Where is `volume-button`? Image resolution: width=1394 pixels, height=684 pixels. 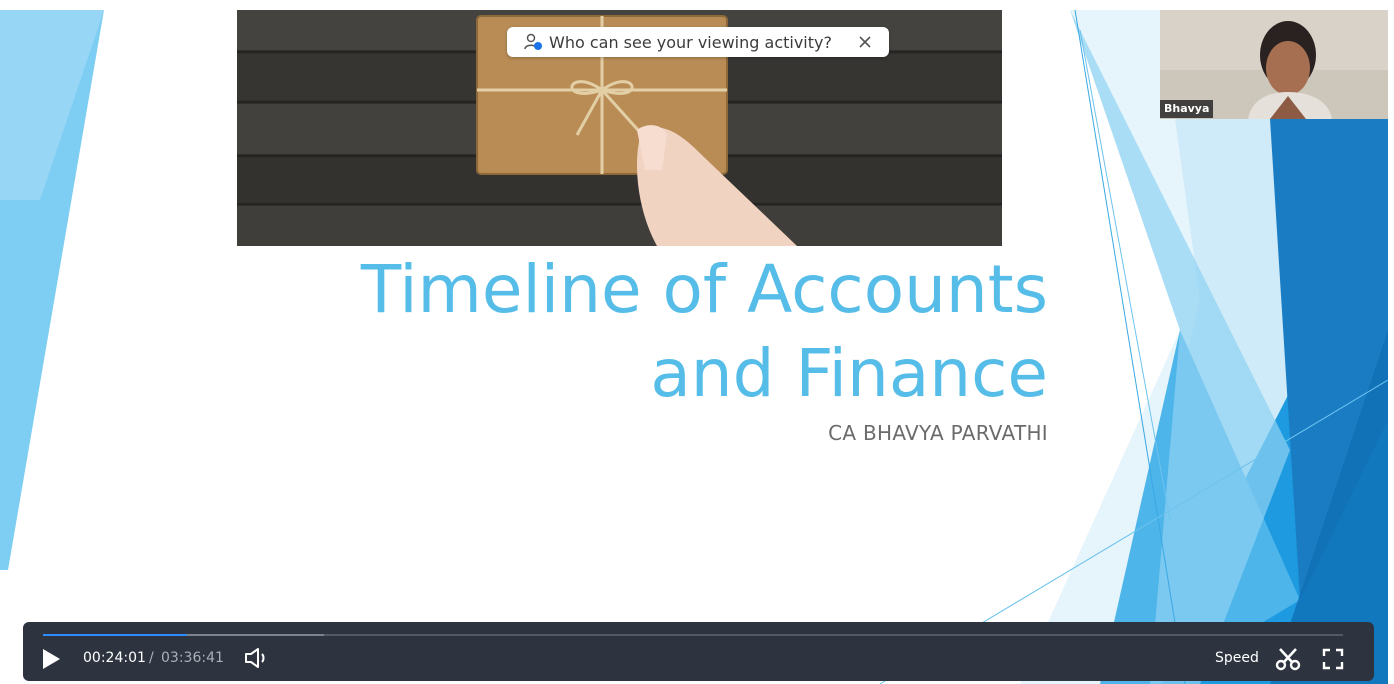 volume-button is located at coordinates (257, 658).